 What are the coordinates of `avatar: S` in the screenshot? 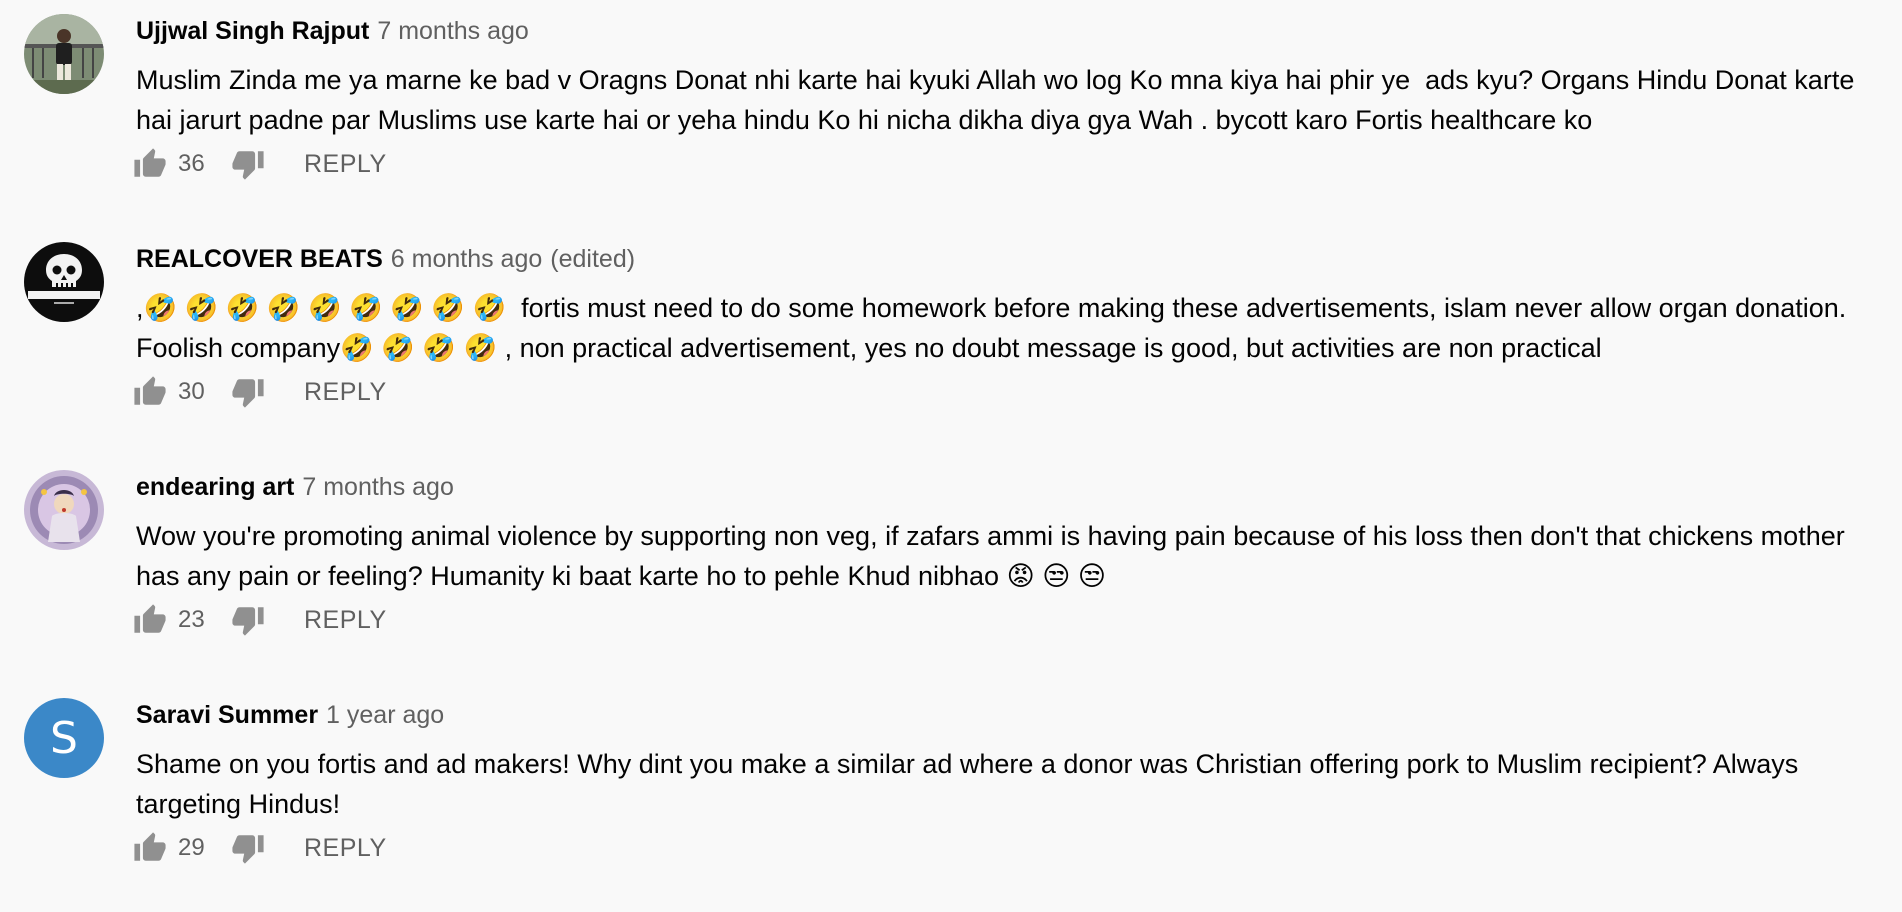 It's located at (64, 738).